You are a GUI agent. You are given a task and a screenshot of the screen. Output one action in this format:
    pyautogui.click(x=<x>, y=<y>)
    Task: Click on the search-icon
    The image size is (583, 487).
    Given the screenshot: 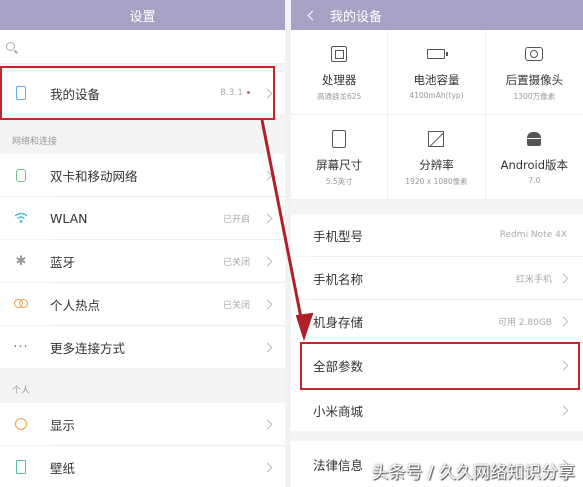 What is the action you would take?
    pyautogui.click(x=10, y=46)
    